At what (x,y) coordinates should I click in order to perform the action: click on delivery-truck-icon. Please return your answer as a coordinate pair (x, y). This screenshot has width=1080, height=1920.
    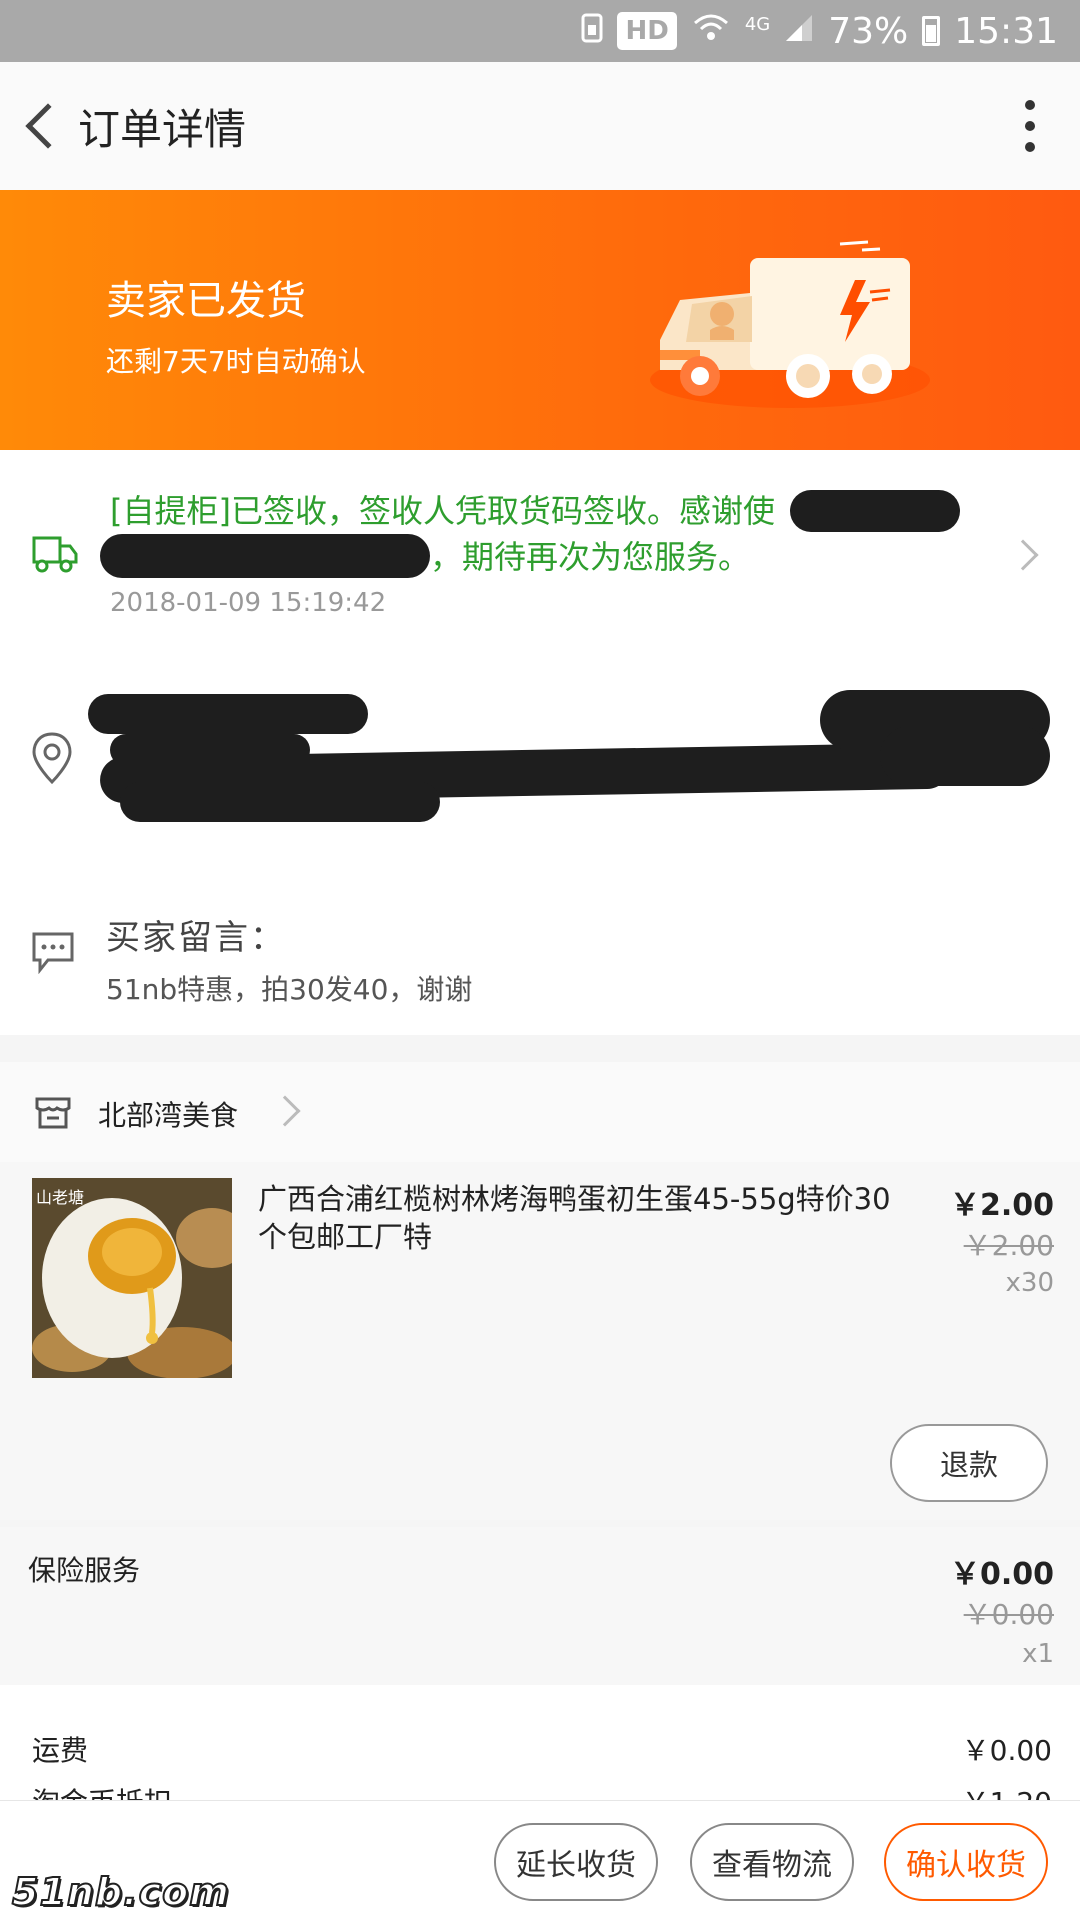
    Looking at the image, I should click on (790, 324).